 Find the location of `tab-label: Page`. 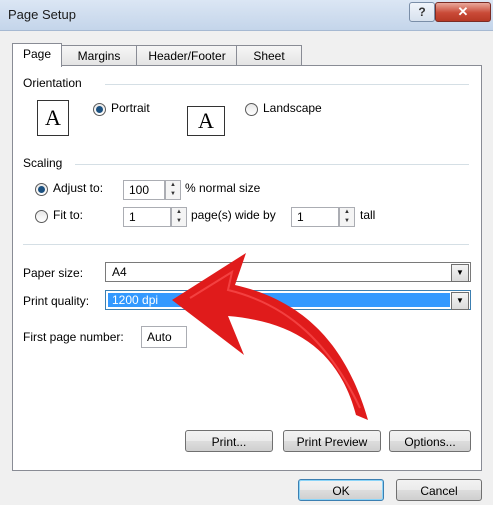

tab-label: Page is located at coordinates (37, 54).